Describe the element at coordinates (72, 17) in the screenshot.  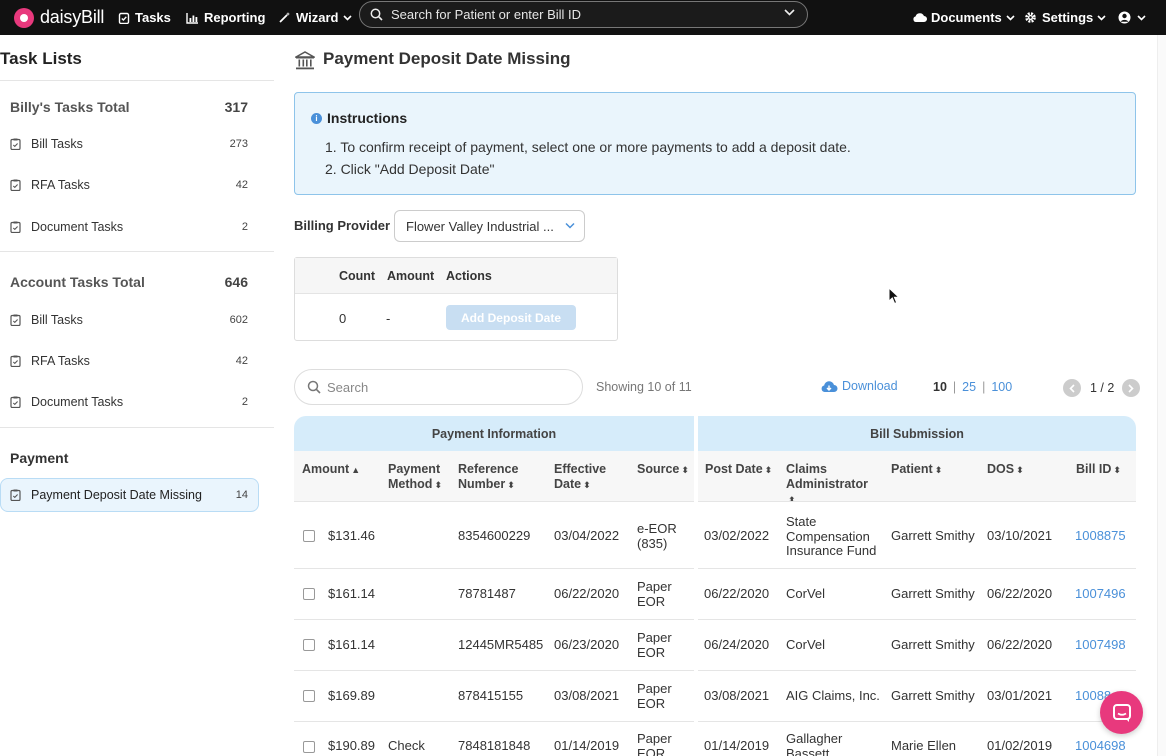
I see `logo-text: daisyBill` at that location.